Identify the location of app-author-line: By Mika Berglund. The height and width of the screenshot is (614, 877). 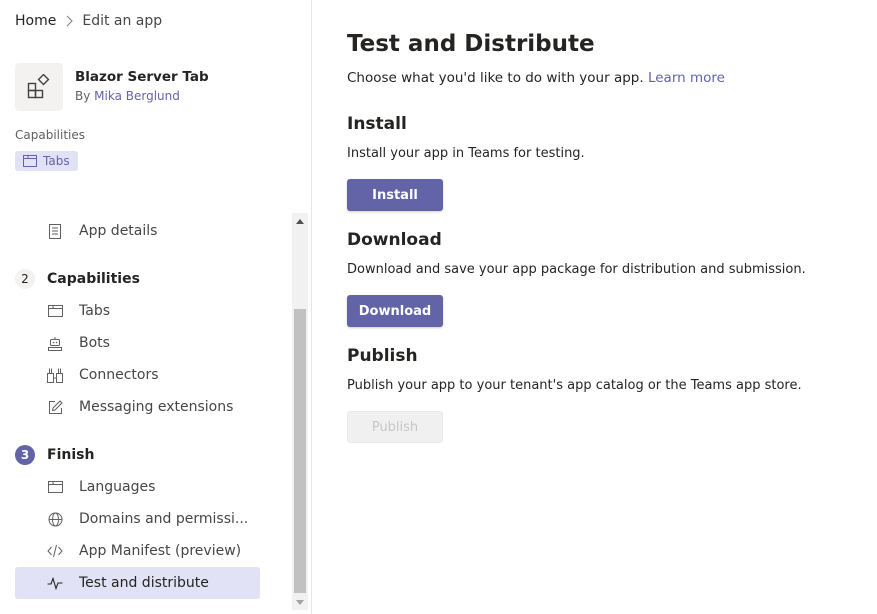
(142, 96).